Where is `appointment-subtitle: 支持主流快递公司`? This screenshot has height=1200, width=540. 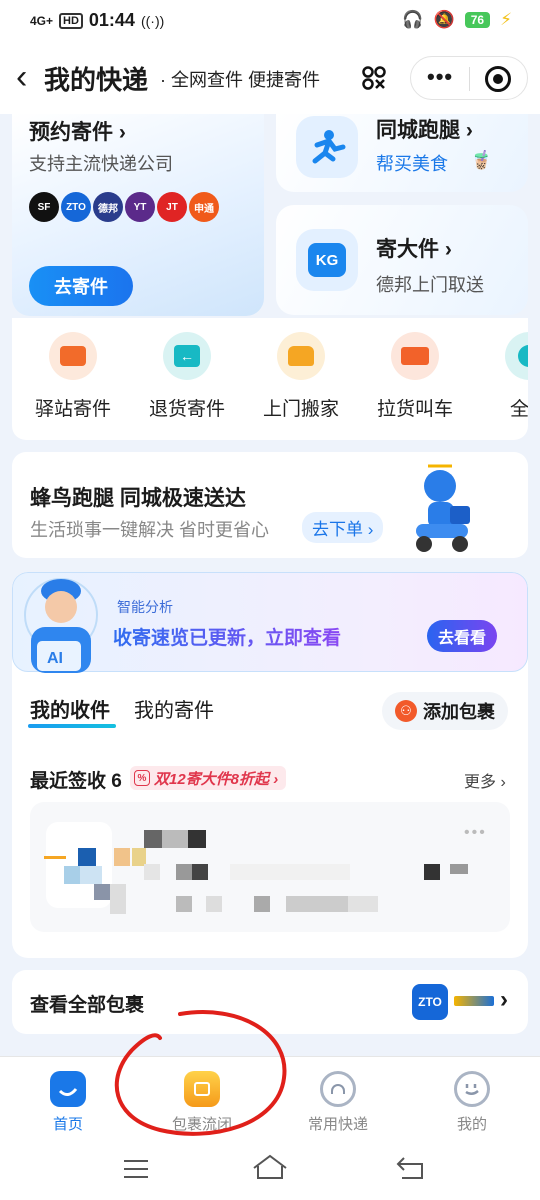 appointment-subtitle: 支持主流快递公司 is located at coordinates (101, 164).